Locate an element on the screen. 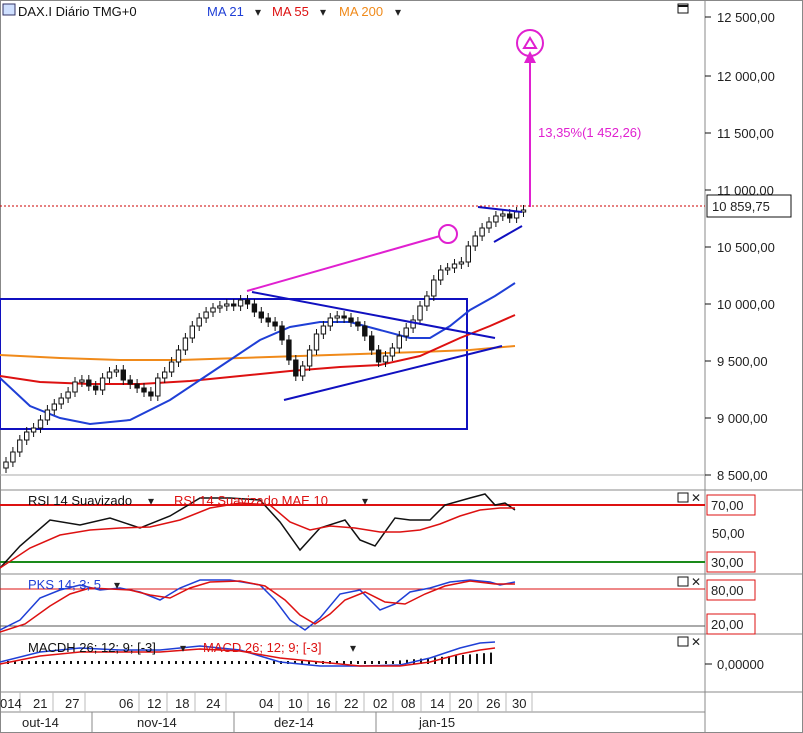 The image size is (803, 733). x-month-label: dez-14 is located at coordinates (294, 722).